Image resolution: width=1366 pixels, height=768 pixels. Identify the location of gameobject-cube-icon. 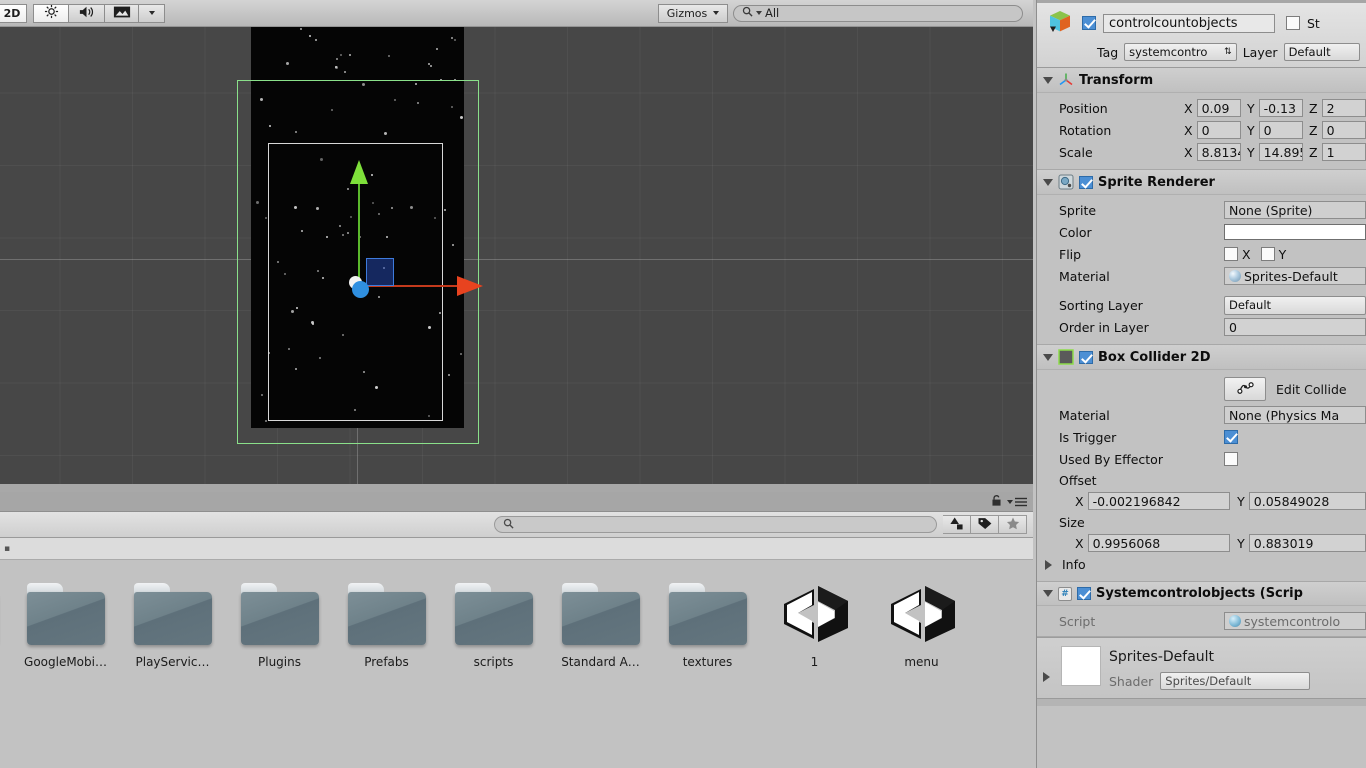
(1060, 23).